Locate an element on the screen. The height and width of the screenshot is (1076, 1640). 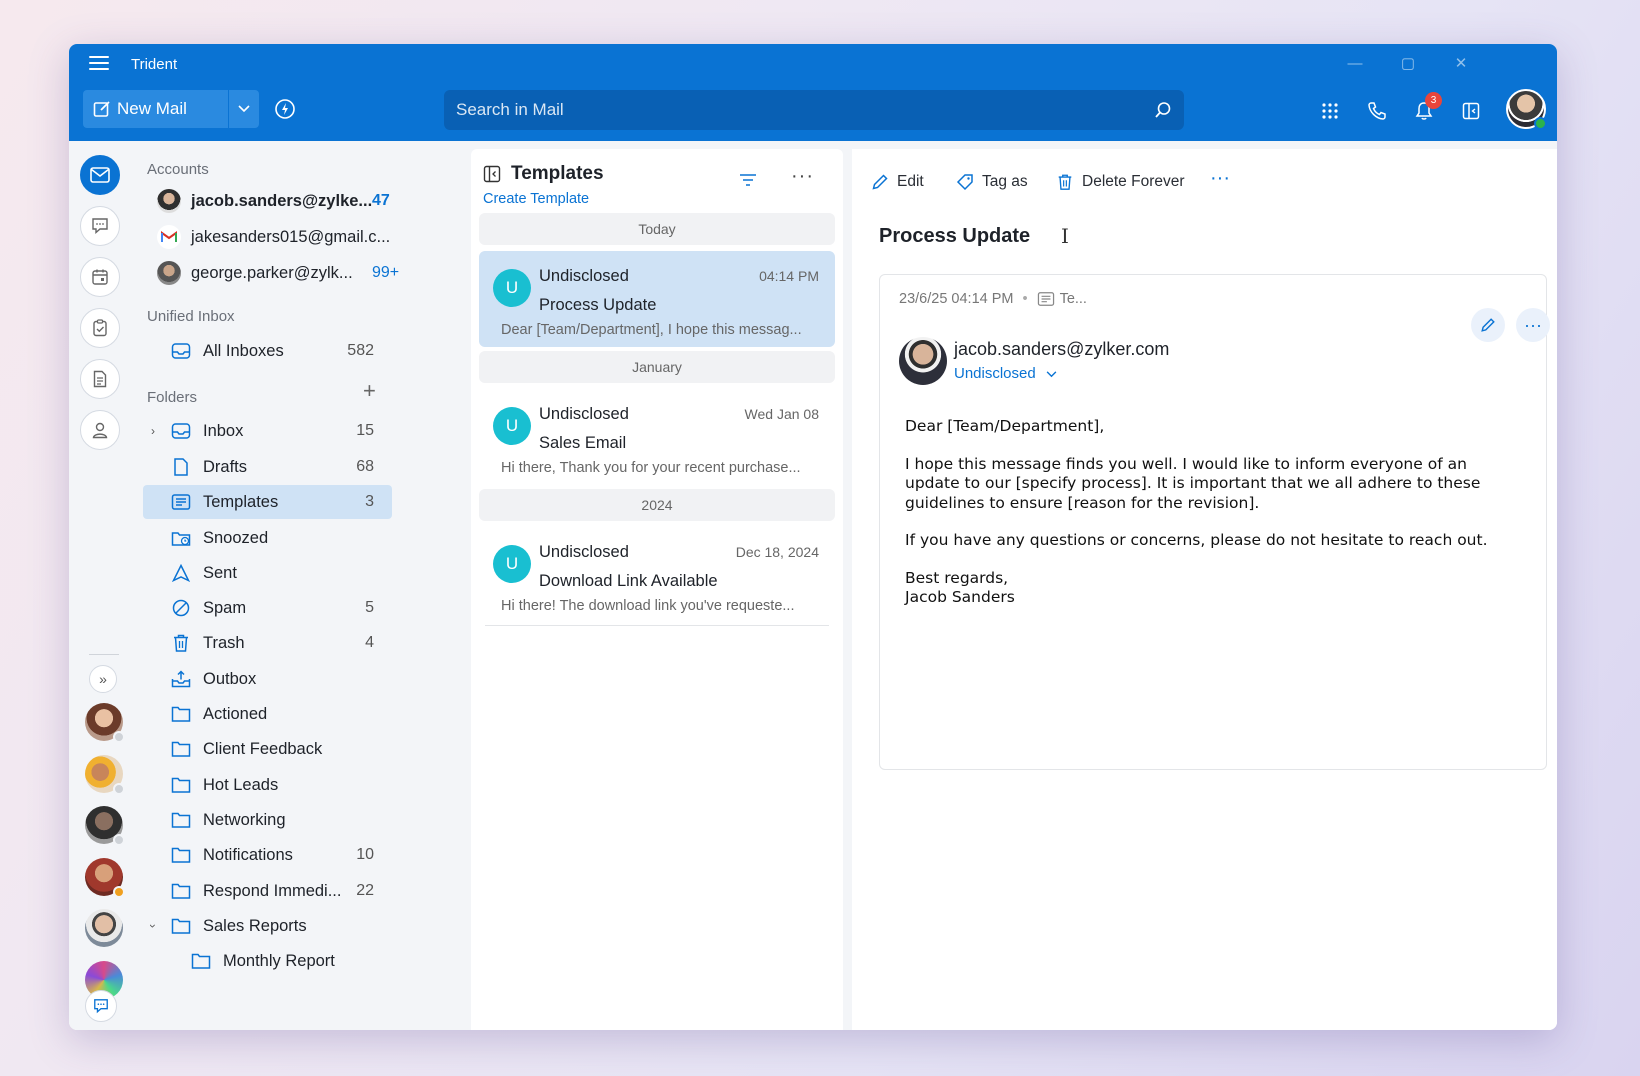
folder-item-outbox: Outbox is located at coordinates (267, 679).